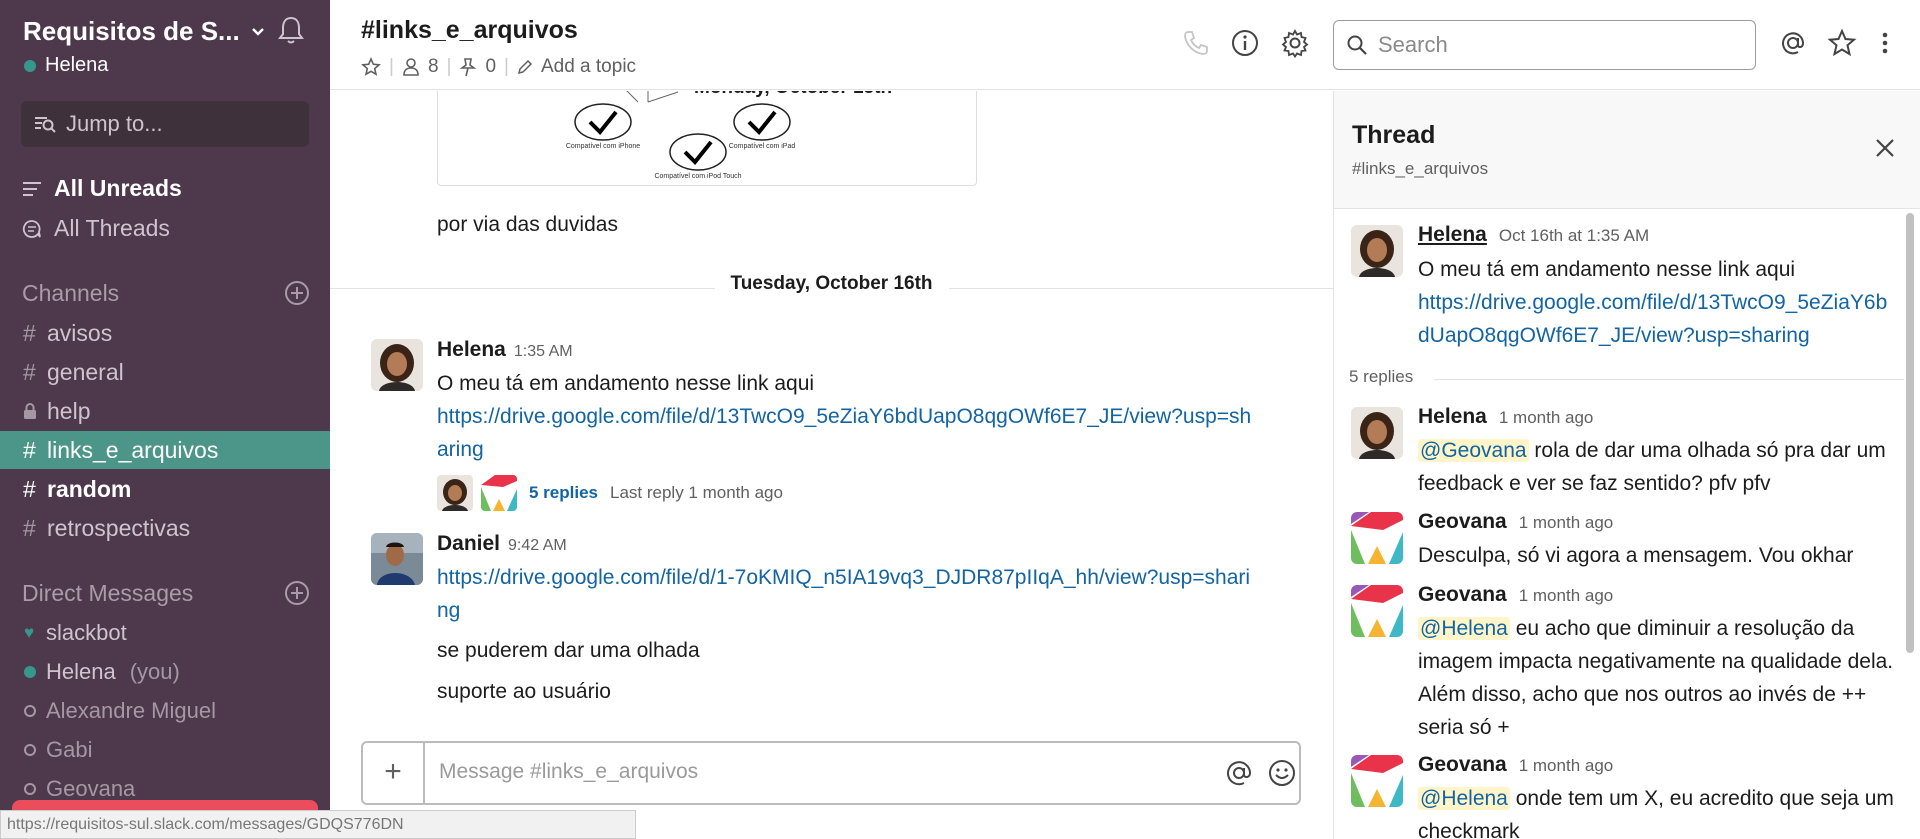 This screenshot has height=839, width=1920. I want to click on threads-icon, so click(31, 228).